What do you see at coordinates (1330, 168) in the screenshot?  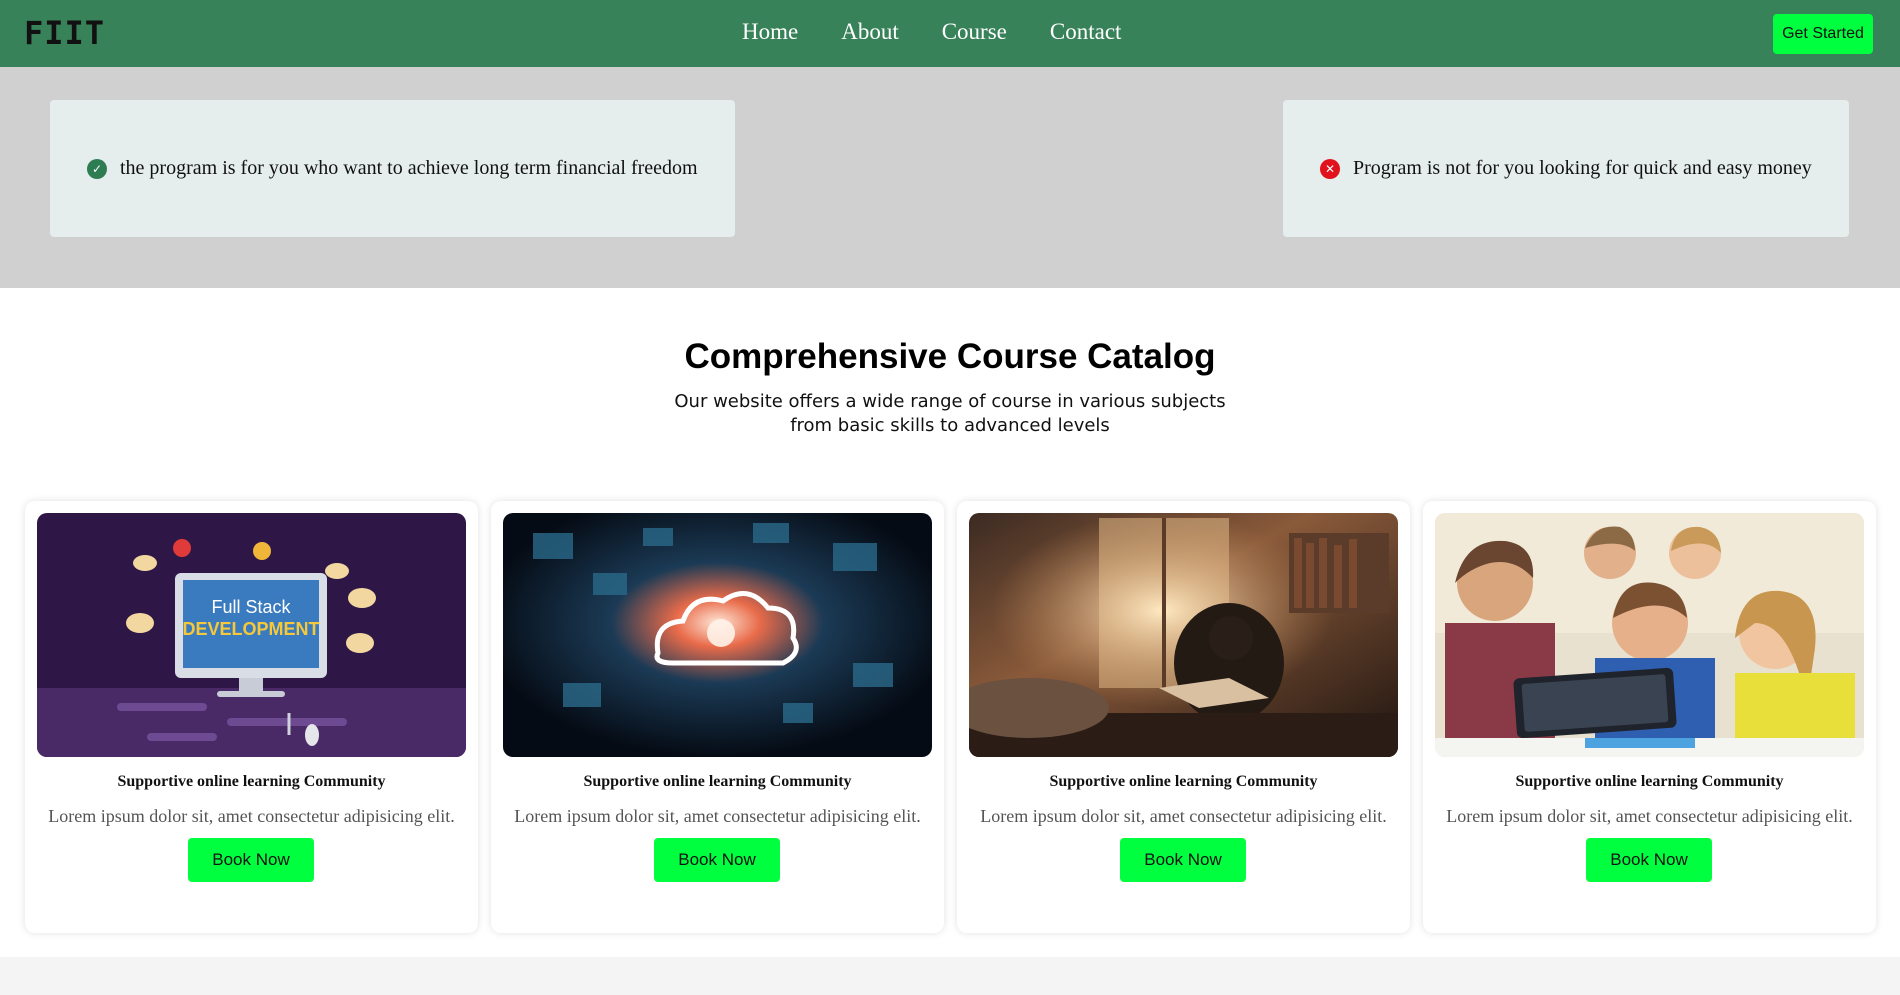 I see `x-circle-icon: ✕` at bounding box center [1330, 168].